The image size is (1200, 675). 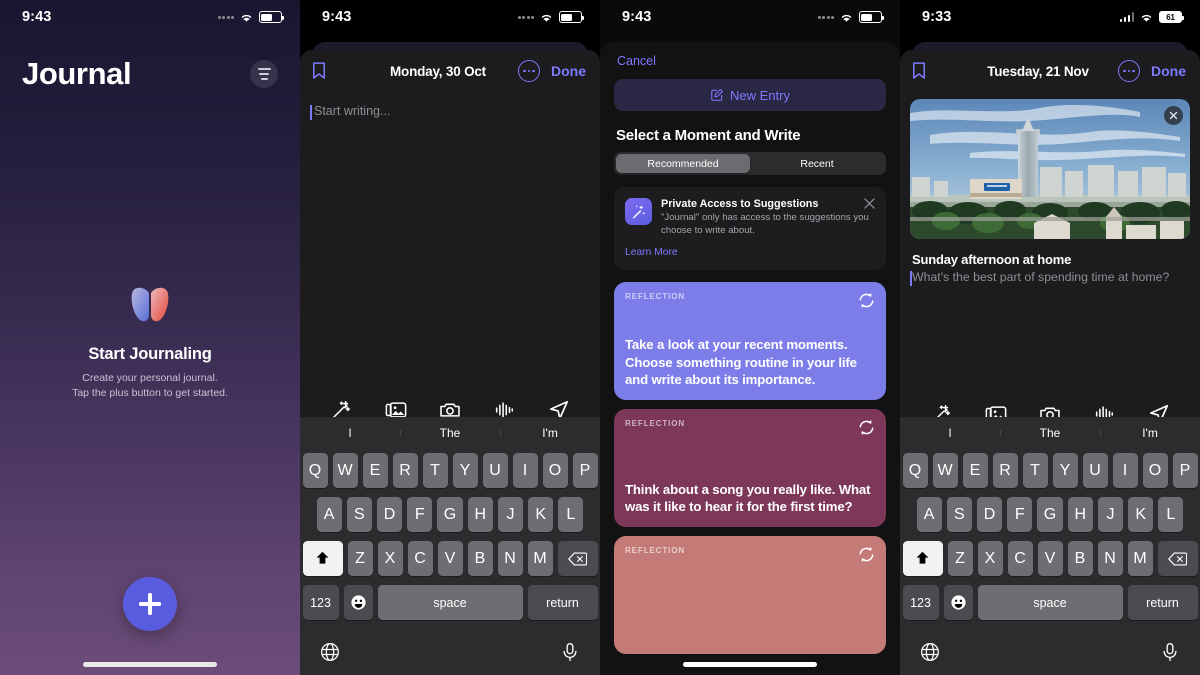 What do you see at coordinates (225, 17) in the screenshot?
I see `signal-dots-icon` at bounding box center [225, 17].